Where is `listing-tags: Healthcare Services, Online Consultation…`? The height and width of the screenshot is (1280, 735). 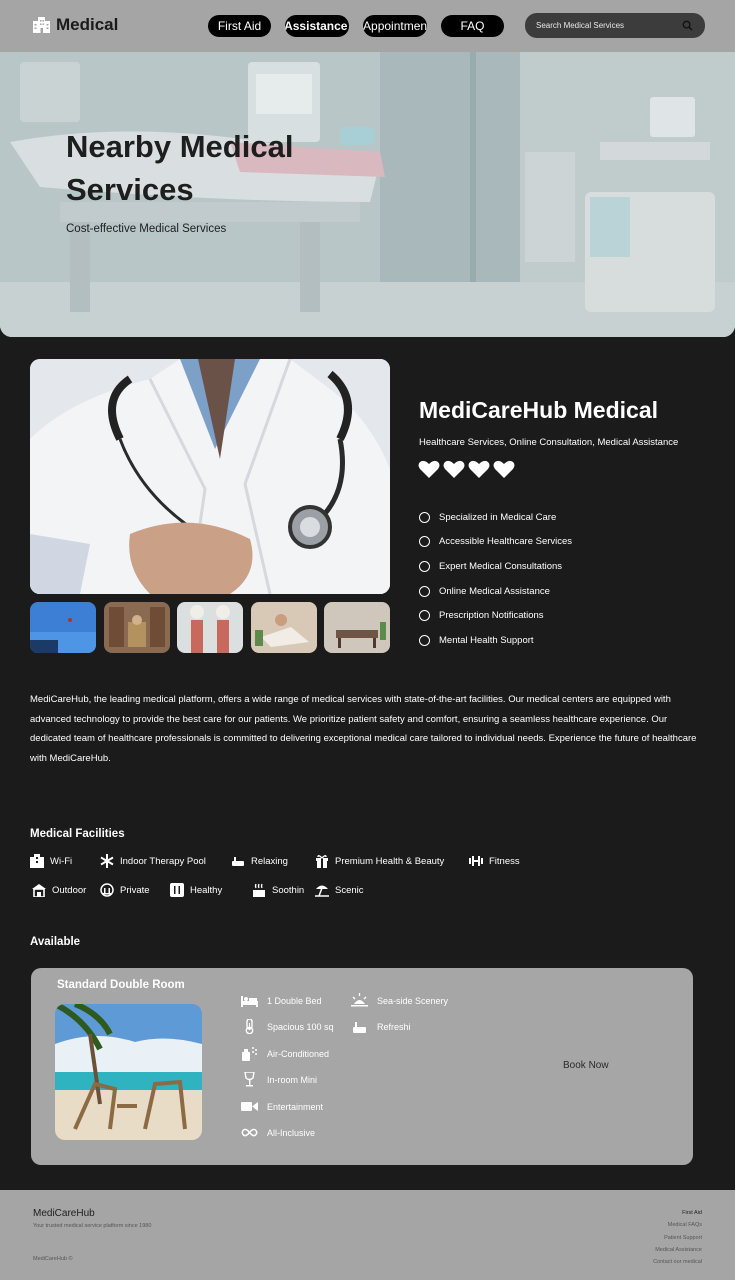
listing-tags: Healthcare Services, Online Consultation… is located at coordinates (549, 442).